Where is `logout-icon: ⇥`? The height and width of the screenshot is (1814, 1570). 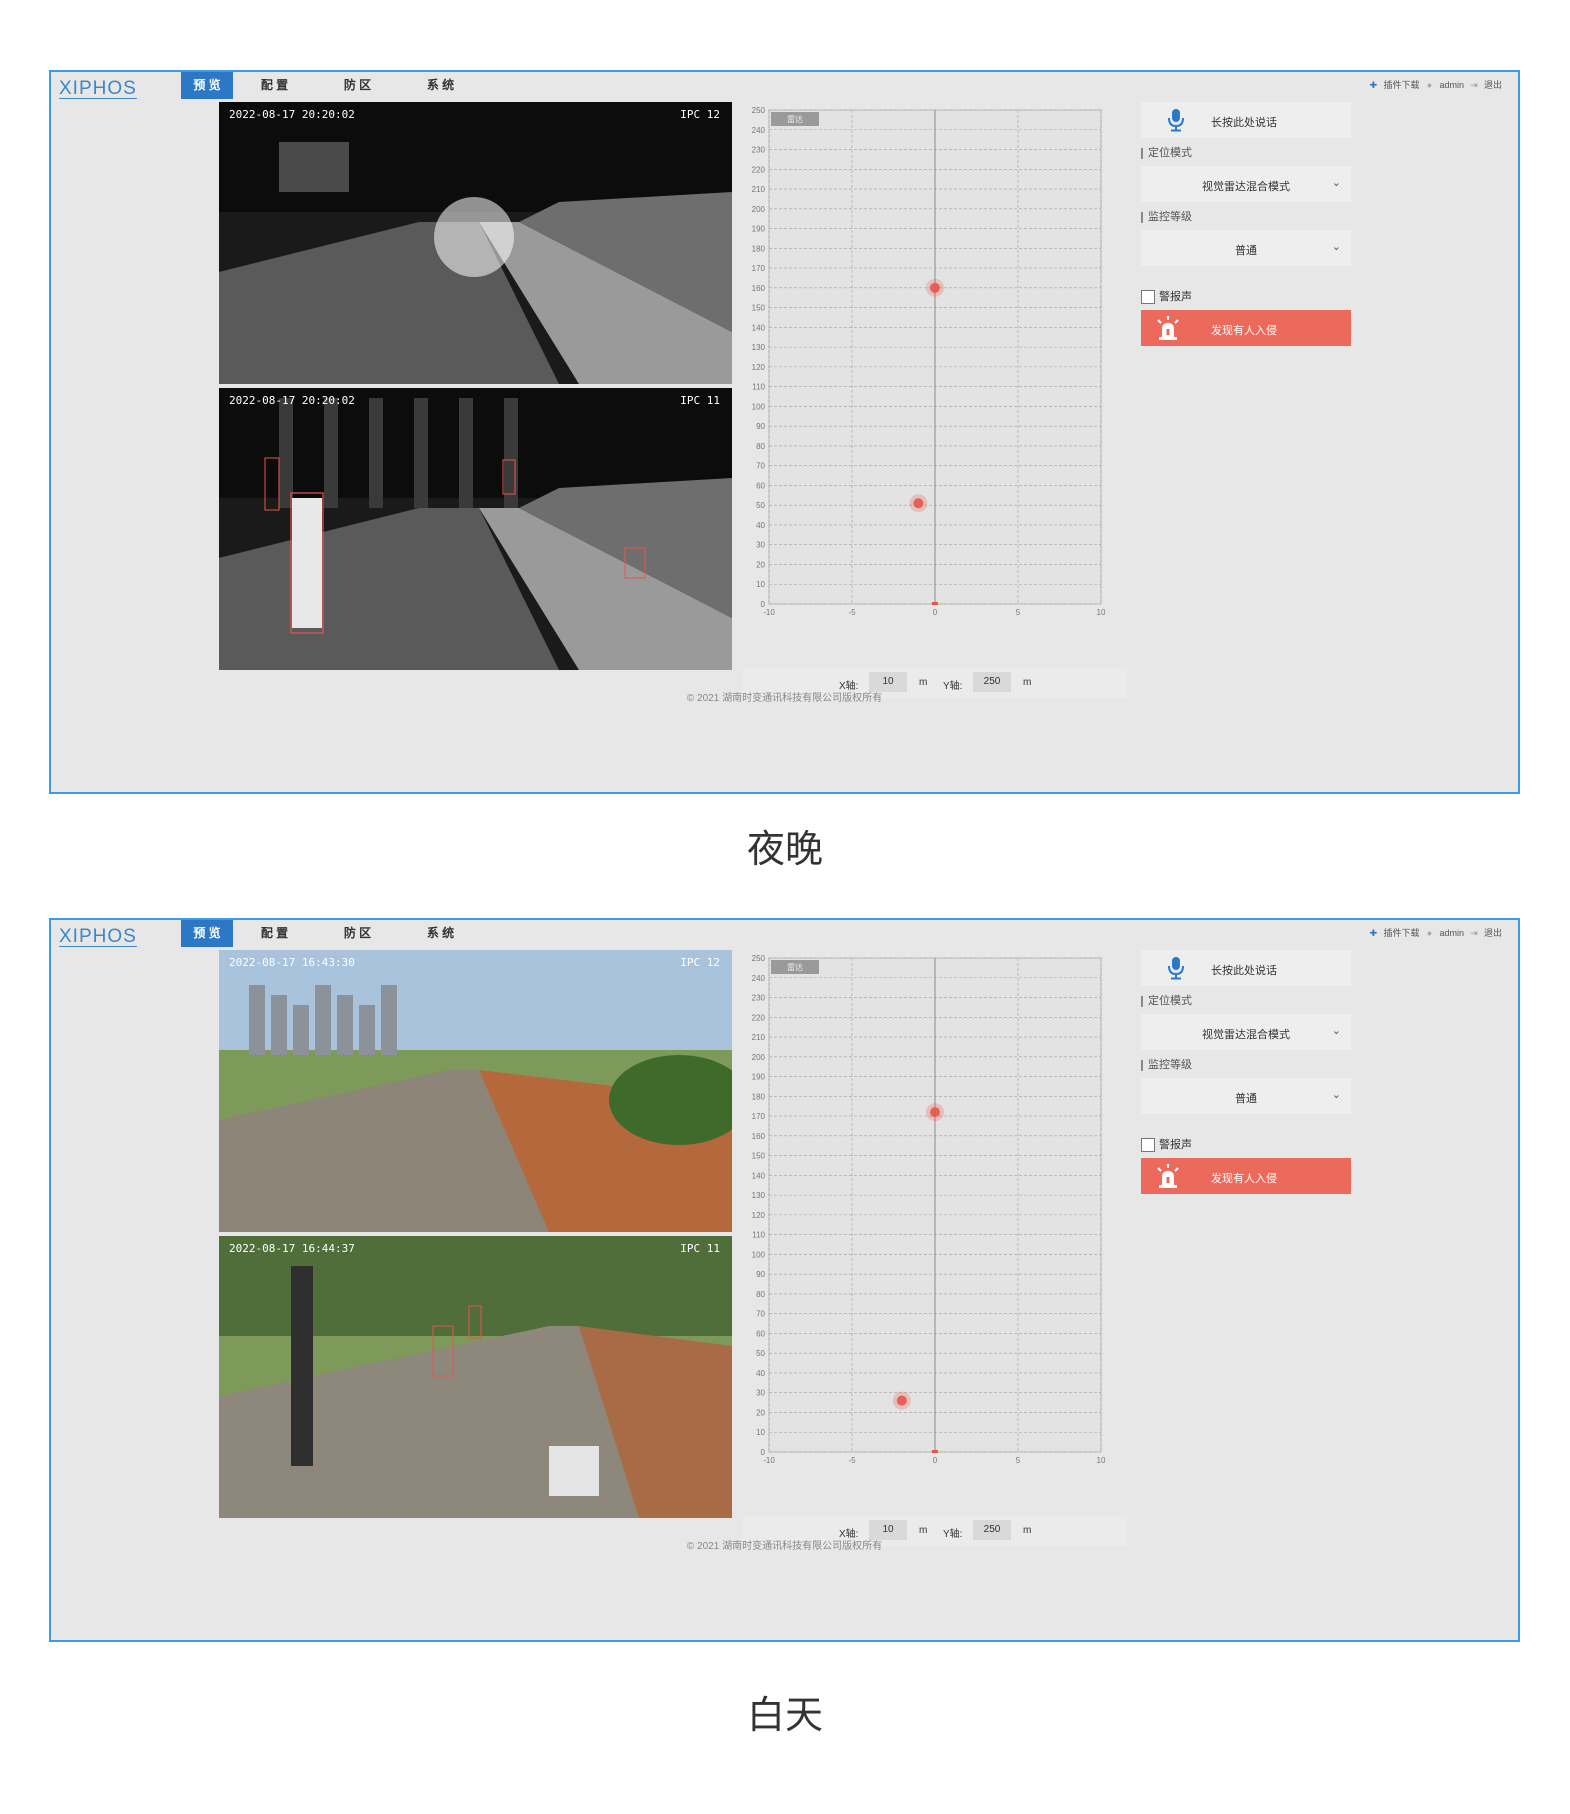 logout-icon: ⇥ is located at coordinates (1474, 84).